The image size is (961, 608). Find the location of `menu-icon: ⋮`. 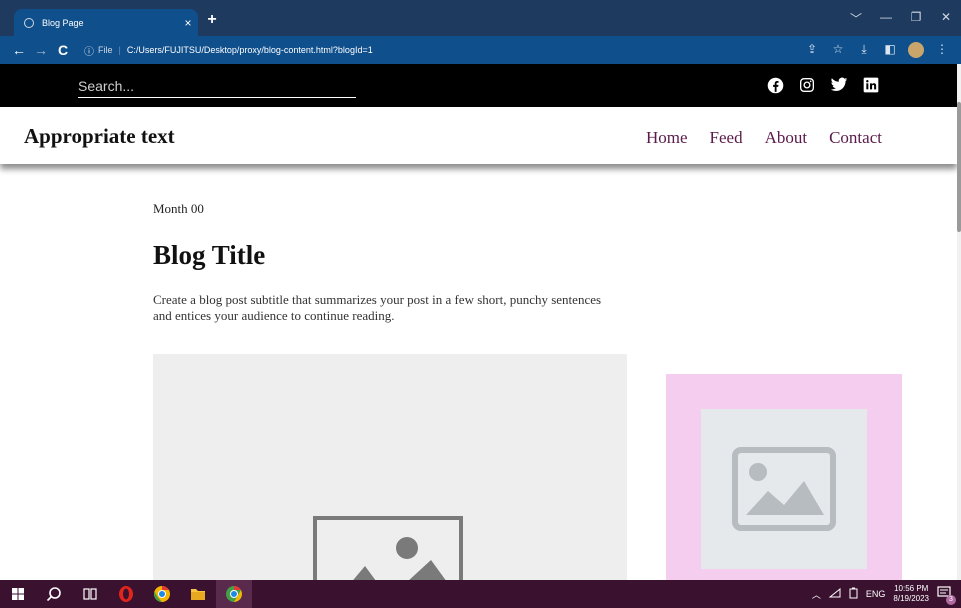

menu-icon: ⋮ is located at coordinates (942, 50).